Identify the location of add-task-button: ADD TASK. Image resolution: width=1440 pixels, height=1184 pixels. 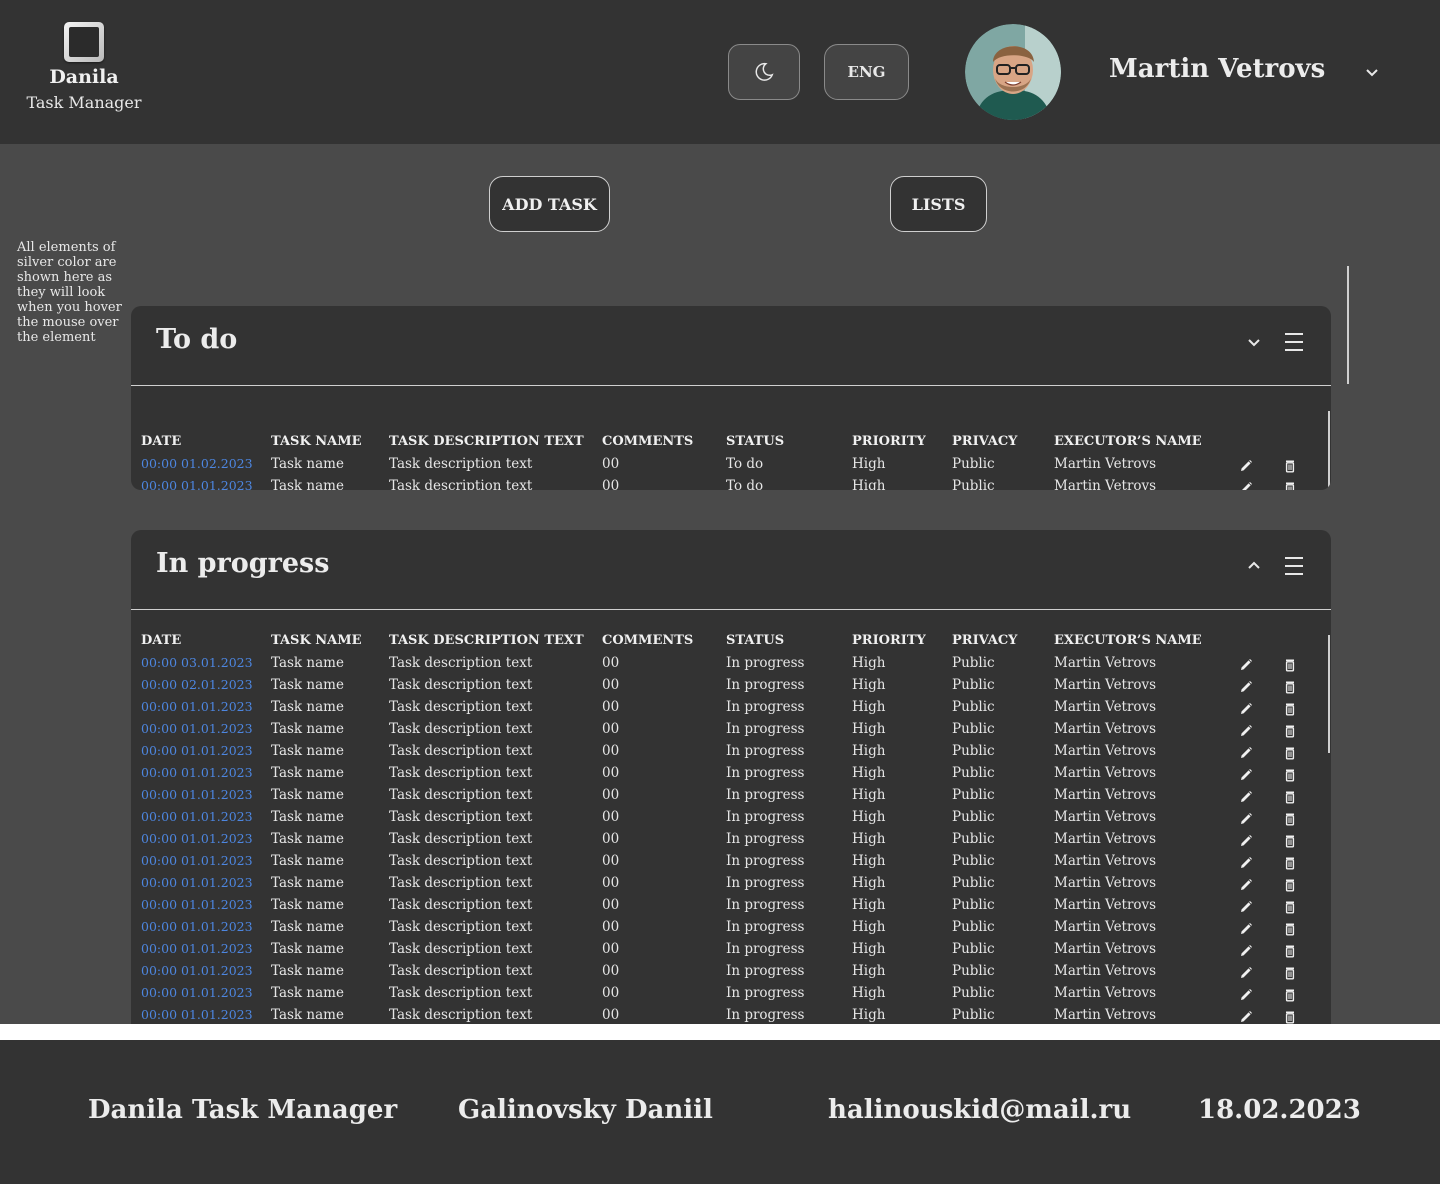
(549, 204).